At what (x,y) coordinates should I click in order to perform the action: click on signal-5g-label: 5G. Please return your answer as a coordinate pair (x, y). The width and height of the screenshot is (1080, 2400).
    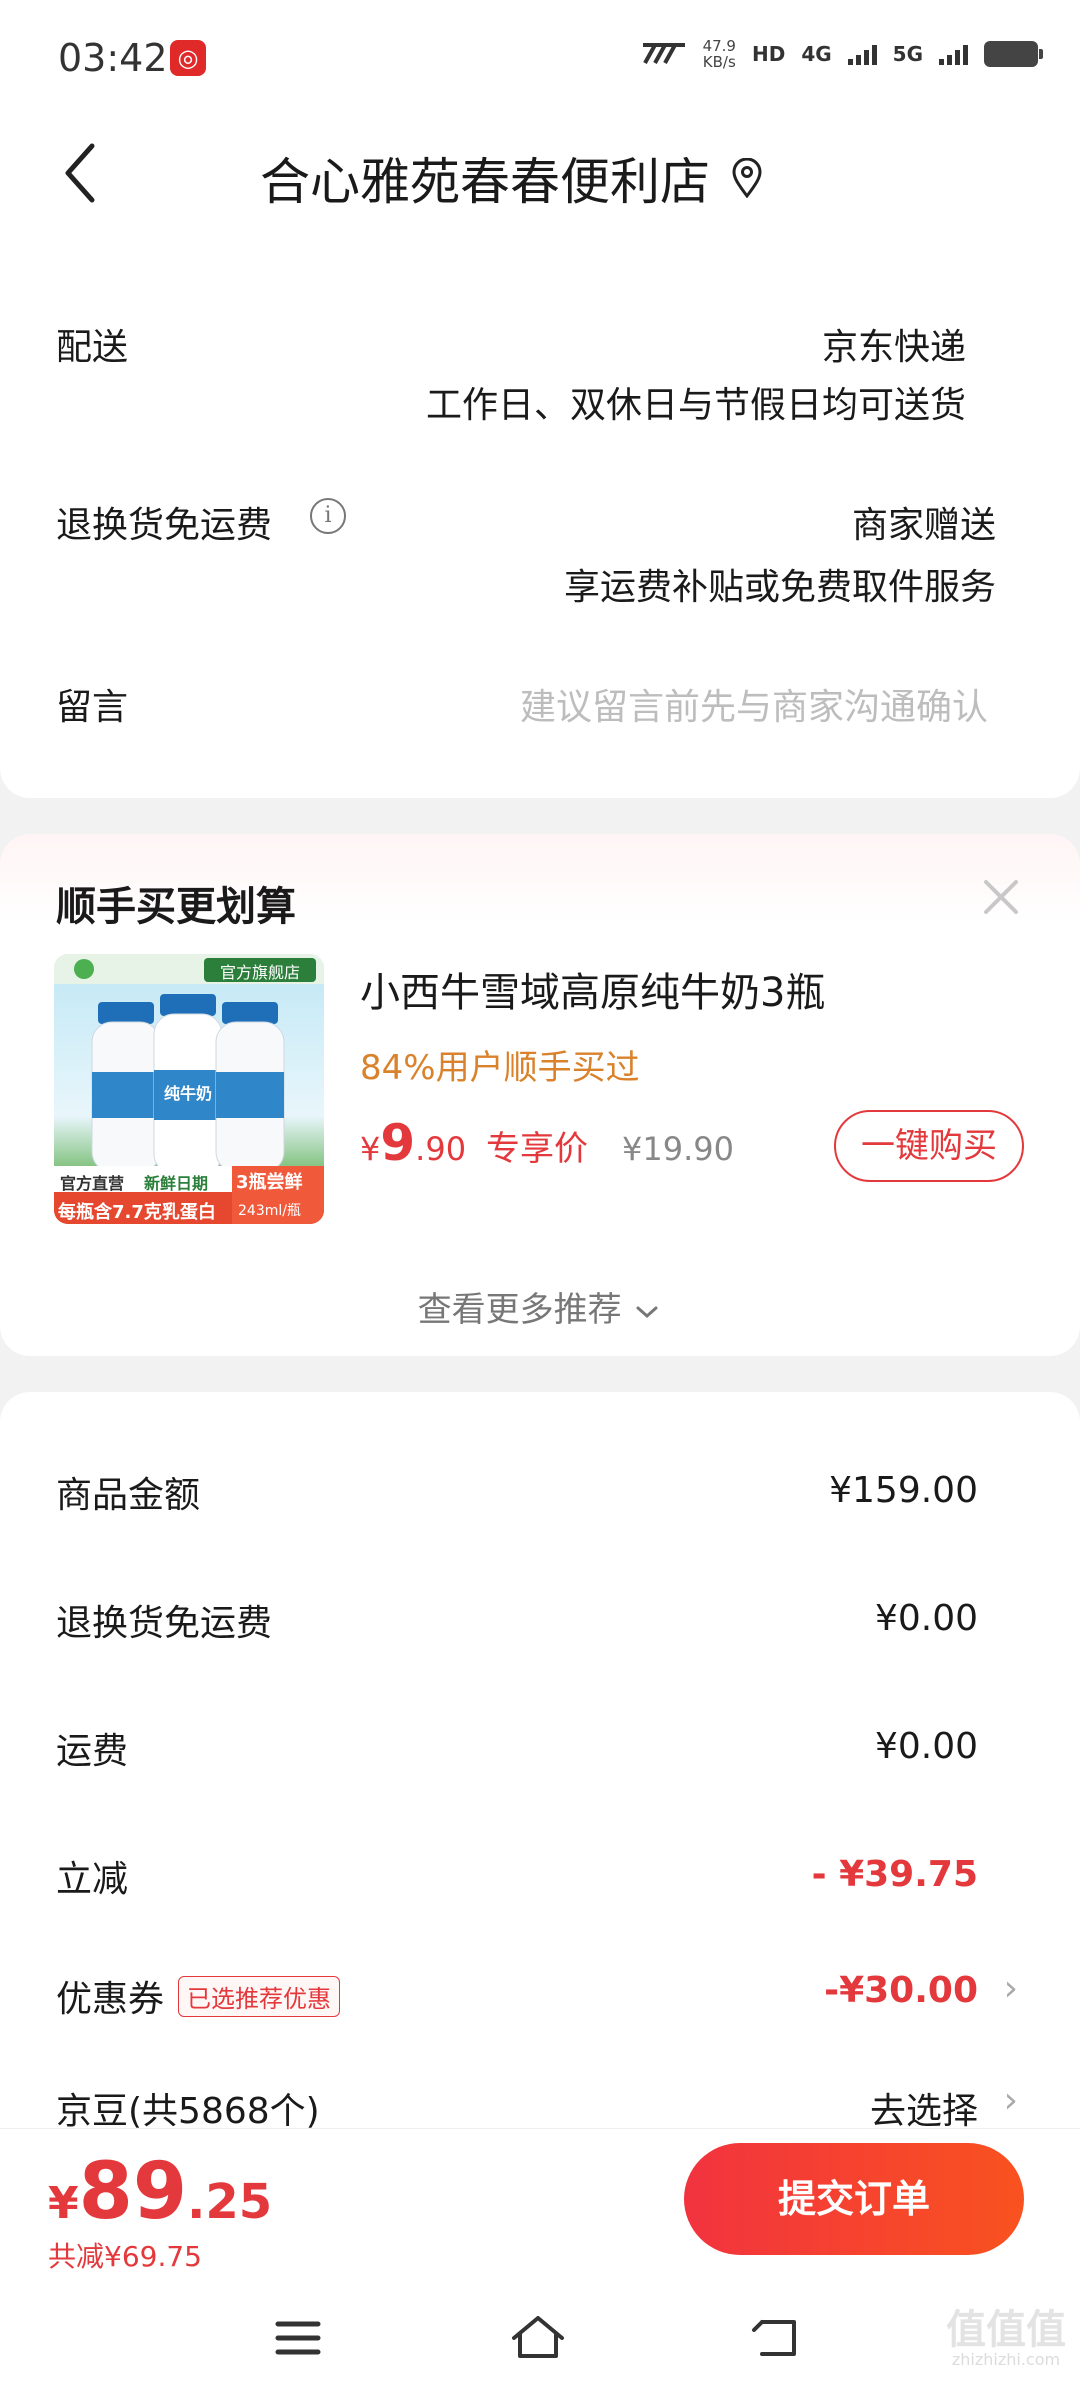
    Looking at the image, I should click on (907, 54).